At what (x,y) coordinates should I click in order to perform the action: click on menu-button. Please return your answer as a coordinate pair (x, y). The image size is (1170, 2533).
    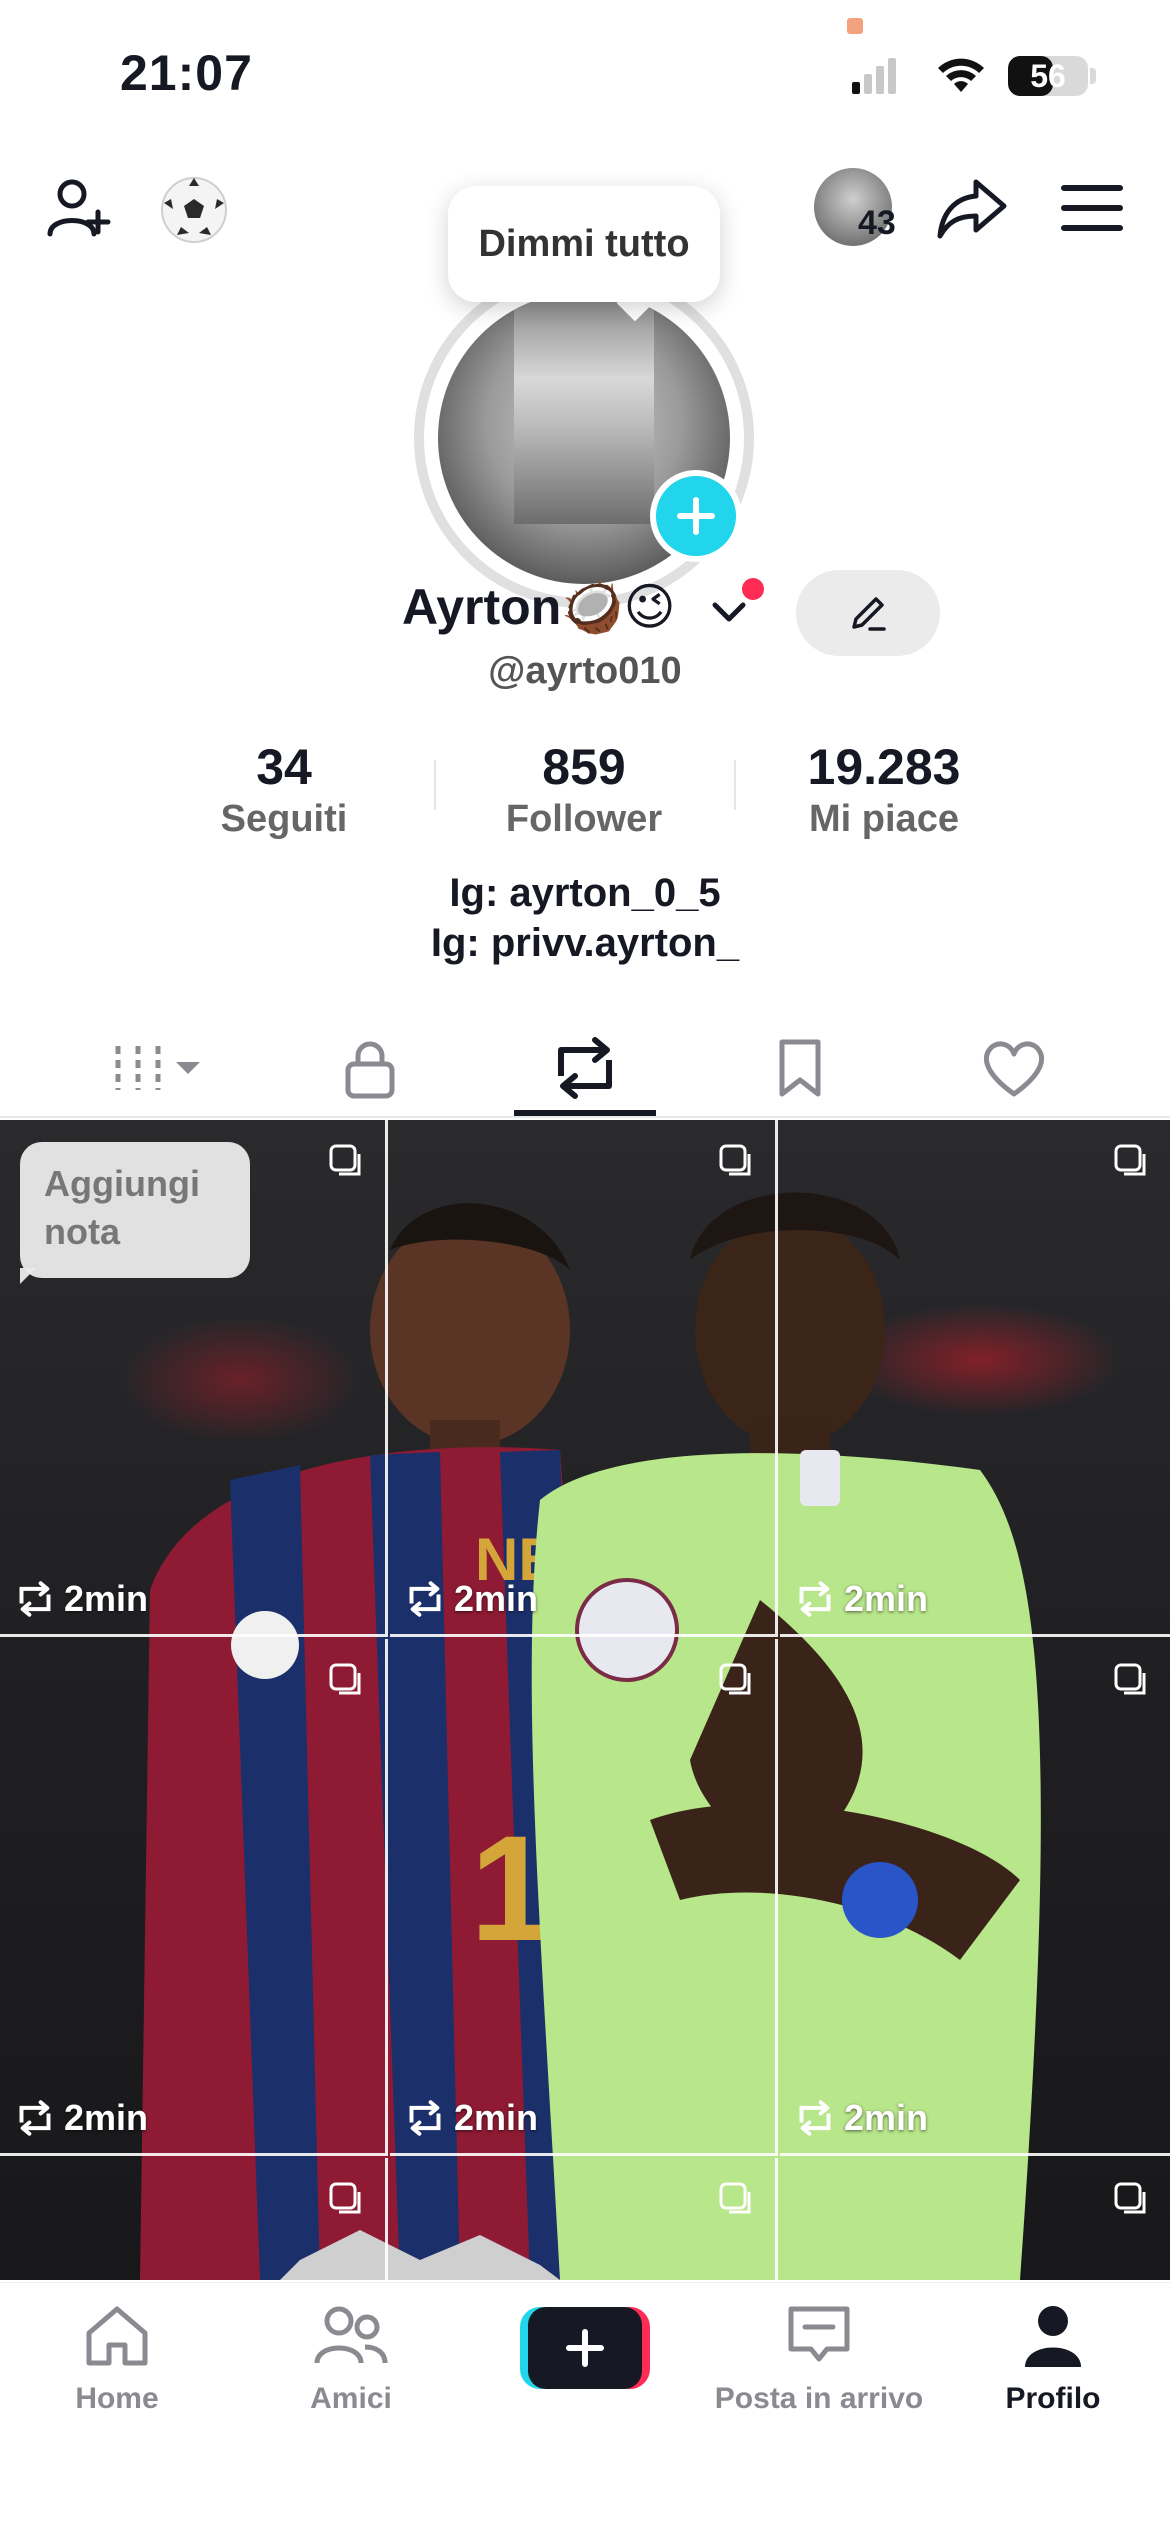
    Looking at the image, I should click on (1092, 208).